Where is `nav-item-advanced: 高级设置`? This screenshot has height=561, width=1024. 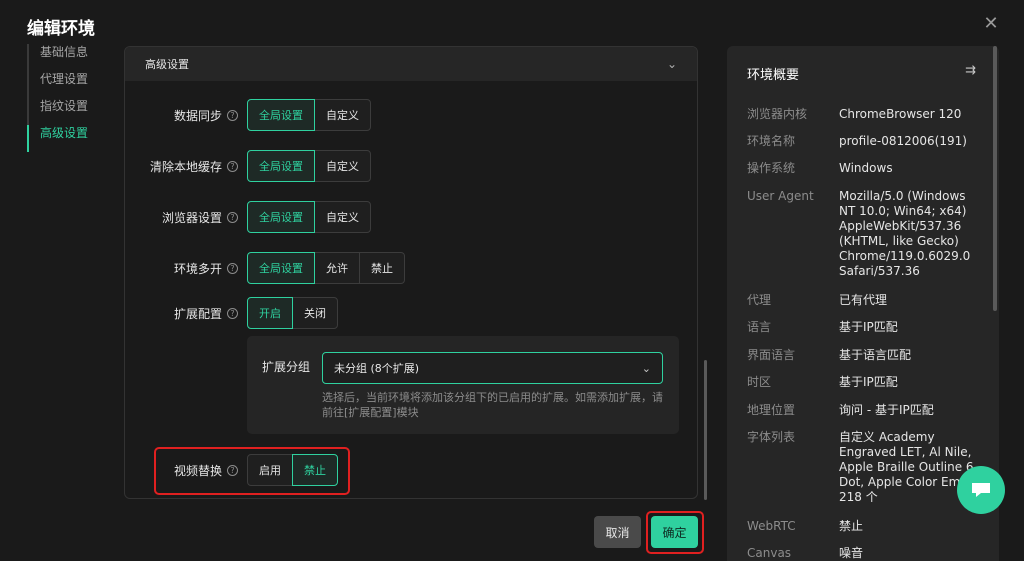
nav-item-advanced: 高级设置 is located at coordinates (67, 138).